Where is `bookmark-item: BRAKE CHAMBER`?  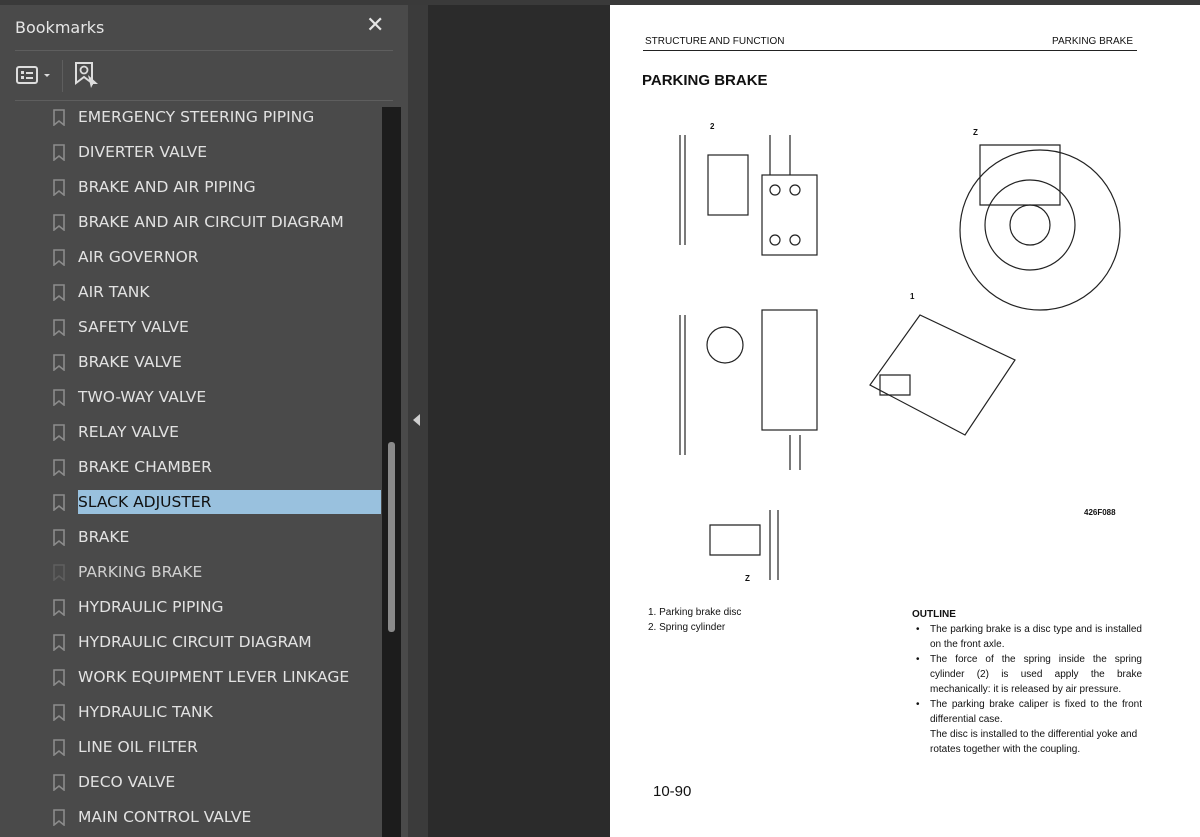
bookmark-item: BRAKE CHAMBER is located at coordinates (191, 467).